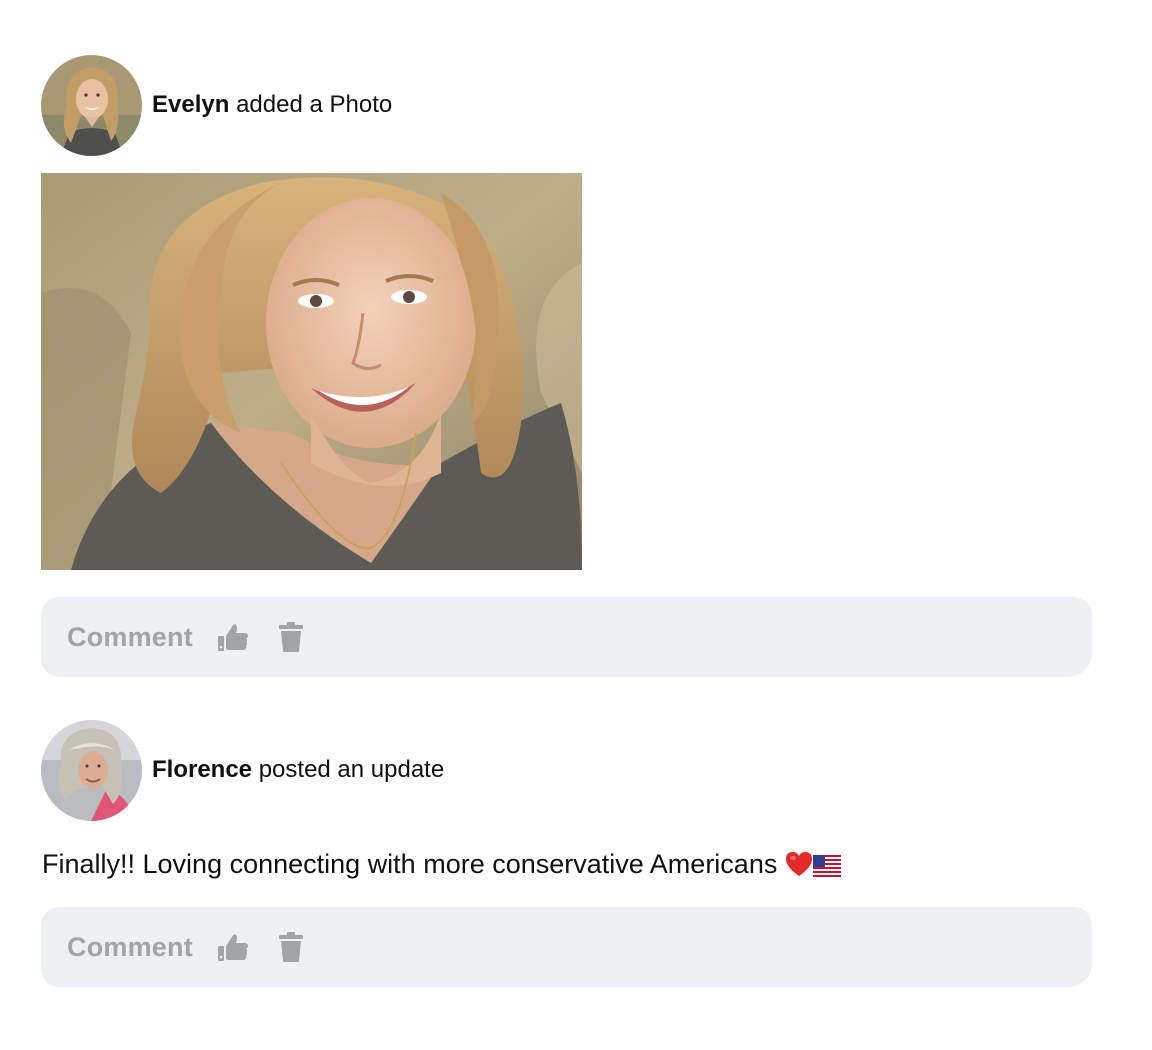 This screenshot has height=1050, width=1152. Describe the element at coordinates (202, 769) in the screenshot. I see `author-name: Florence` at that location.